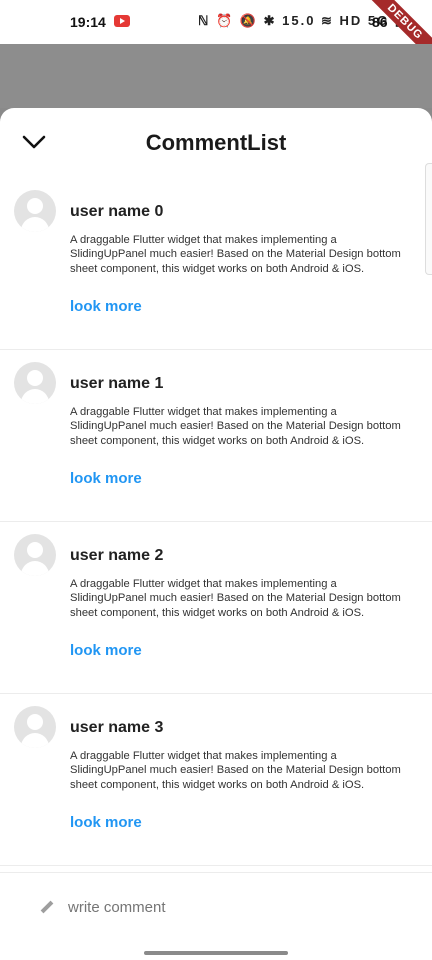 Image resolution: width=432 pixels, height=960 pixels. I want to click on write-comment-input, so click(167, 907).